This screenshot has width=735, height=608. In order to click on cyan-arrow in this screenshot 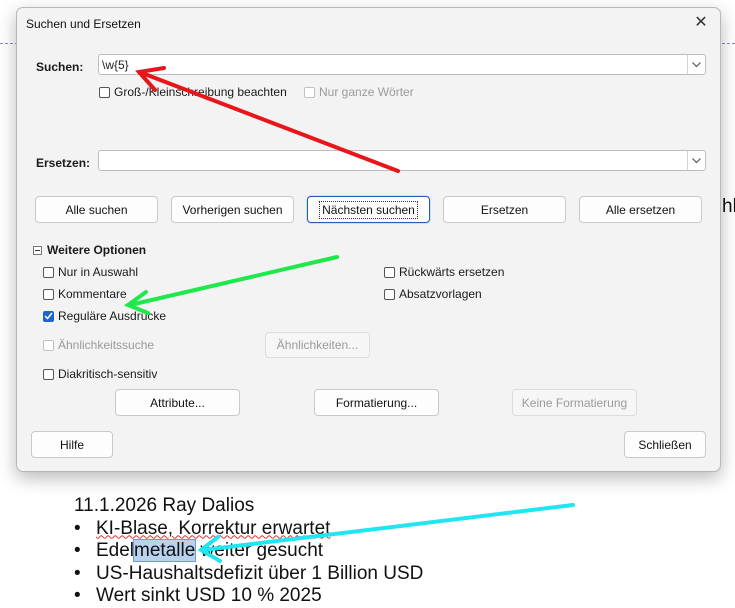, I will do `click(386, 533)`.